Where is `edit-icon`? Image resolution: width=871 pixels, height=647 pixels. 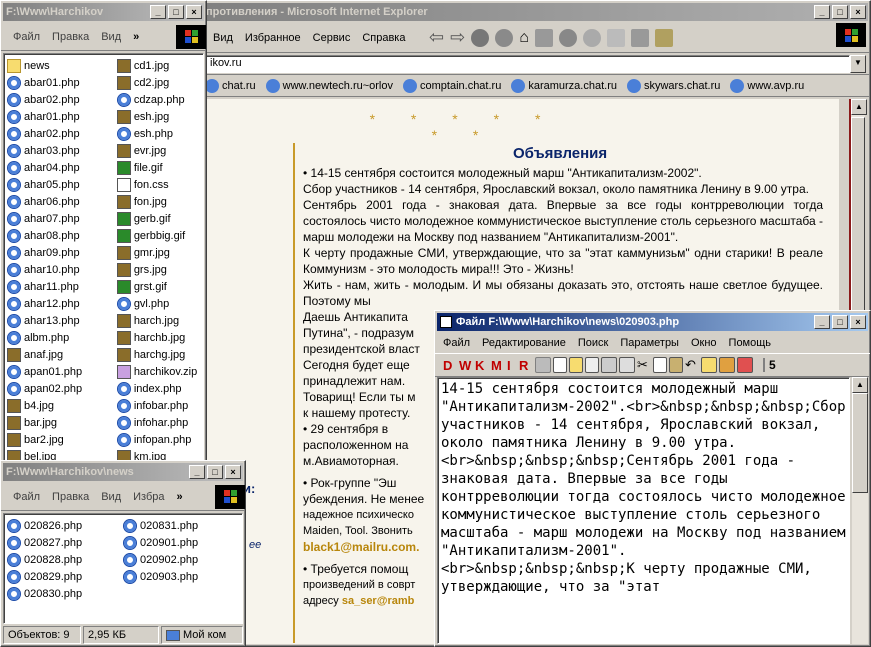
edit-icon is located at coordinates (663, 37).